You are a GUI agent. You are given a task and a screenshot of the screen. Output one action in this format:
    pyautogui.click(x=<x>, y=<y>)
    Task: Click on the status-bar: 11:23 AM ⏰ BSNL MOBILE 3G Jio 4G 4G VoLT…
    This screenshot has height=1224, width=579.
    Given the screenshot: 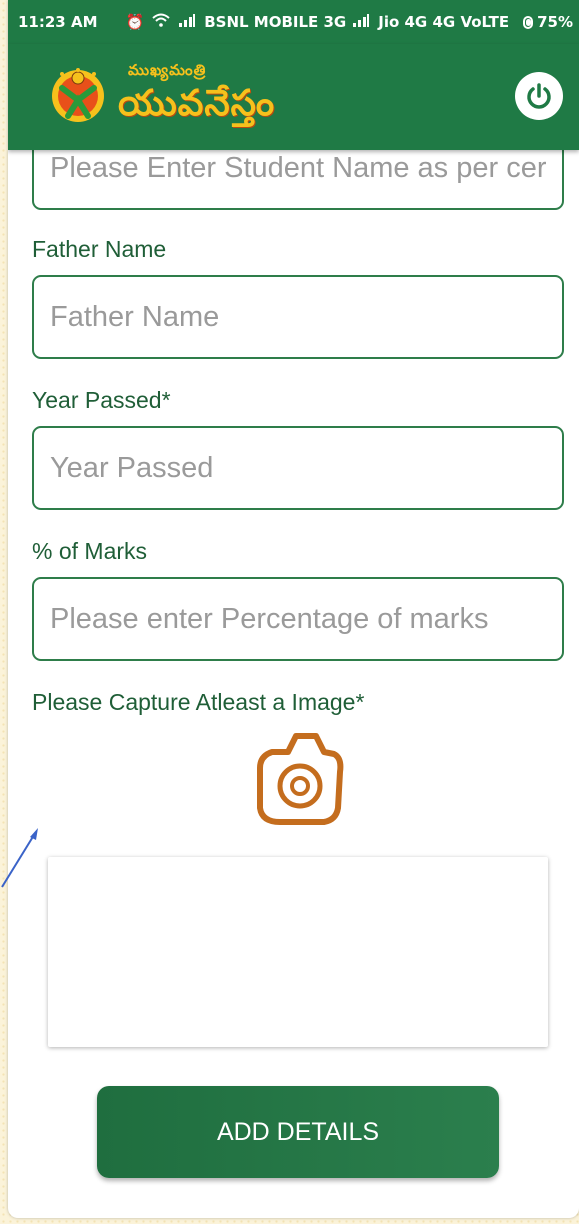 What is the action you would take?
    pyautogui.click(x=293, y=22)
    